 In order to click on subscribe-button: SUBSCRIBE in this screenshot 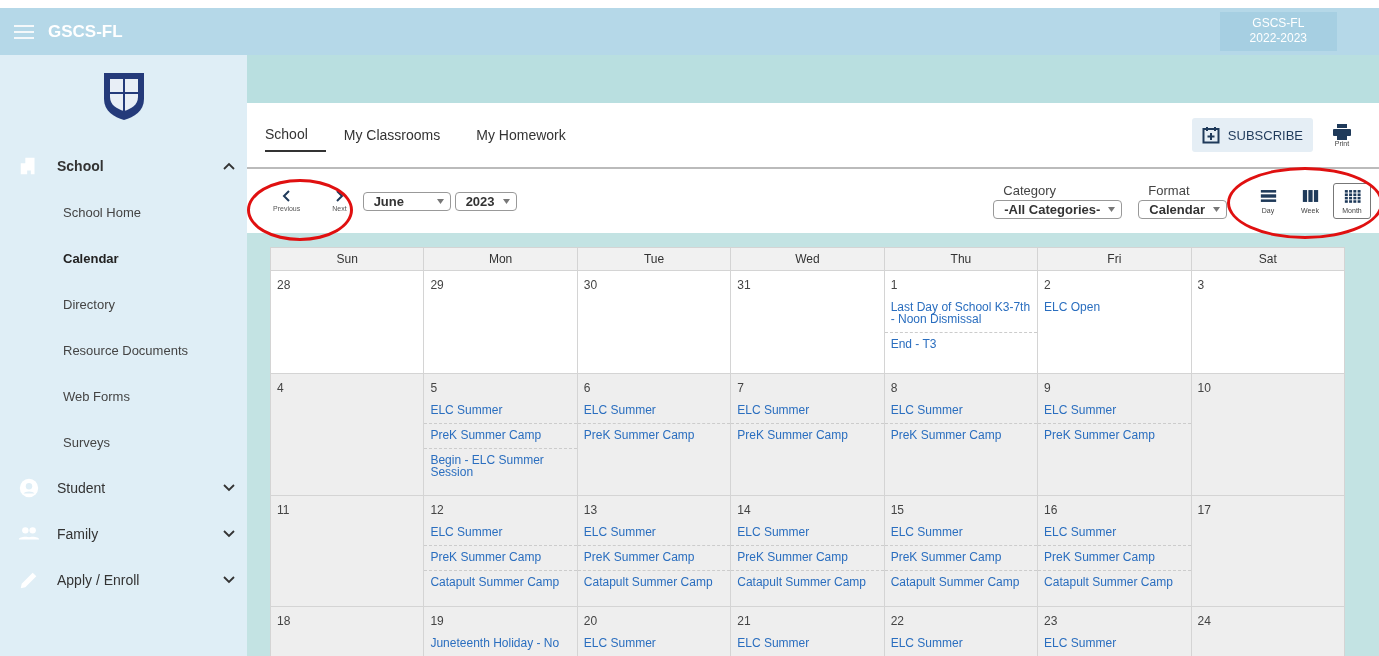, I will do `click(1252, 135)`.